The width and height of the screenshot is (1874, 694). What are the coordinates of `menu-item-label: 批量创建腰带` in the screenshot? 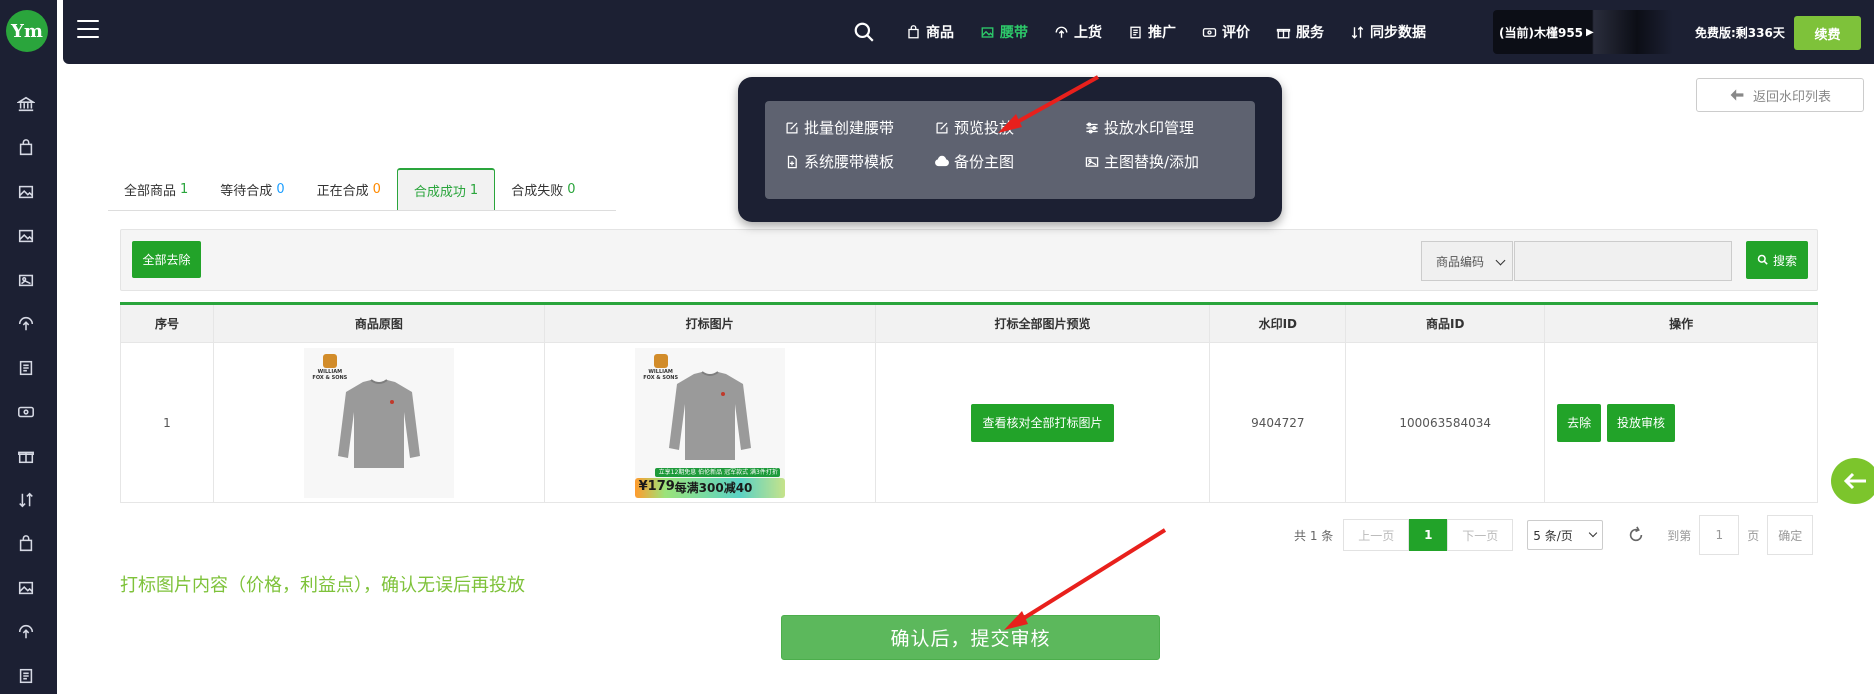 It's located at (849, 128).